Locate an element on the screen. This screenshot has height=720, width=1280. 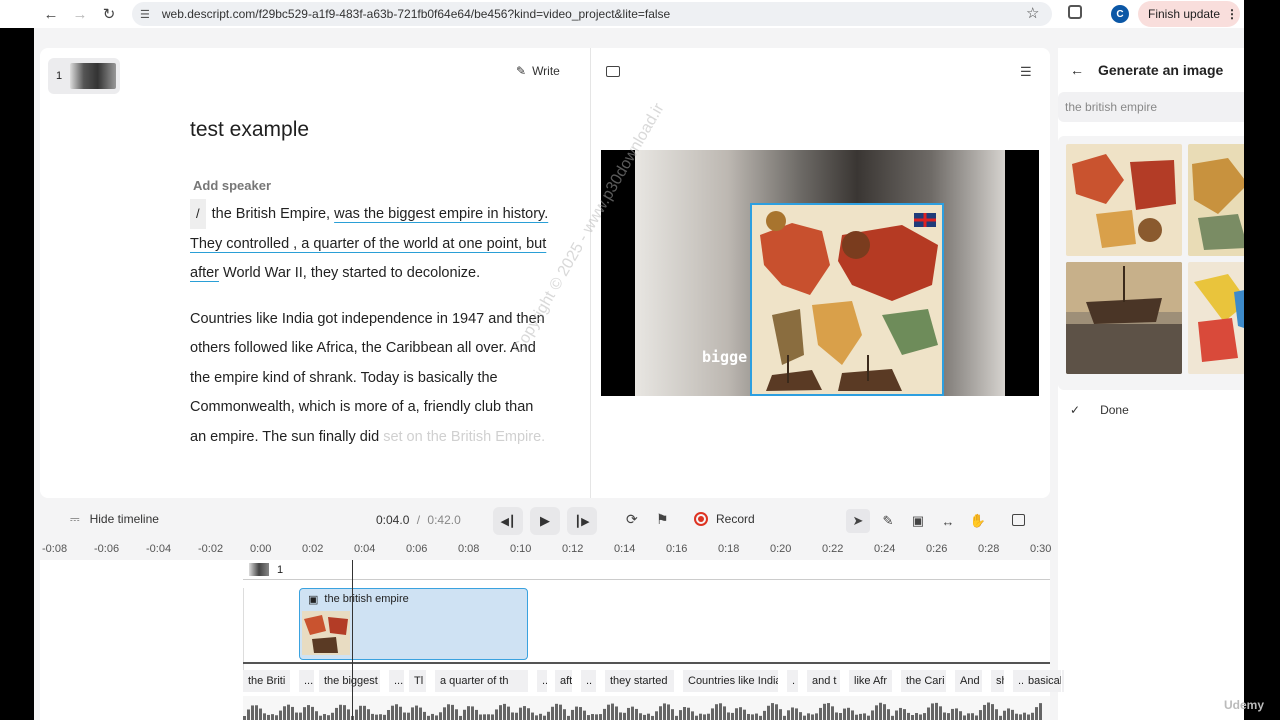
track-panel-icon is located at coordinates (1018, 520).